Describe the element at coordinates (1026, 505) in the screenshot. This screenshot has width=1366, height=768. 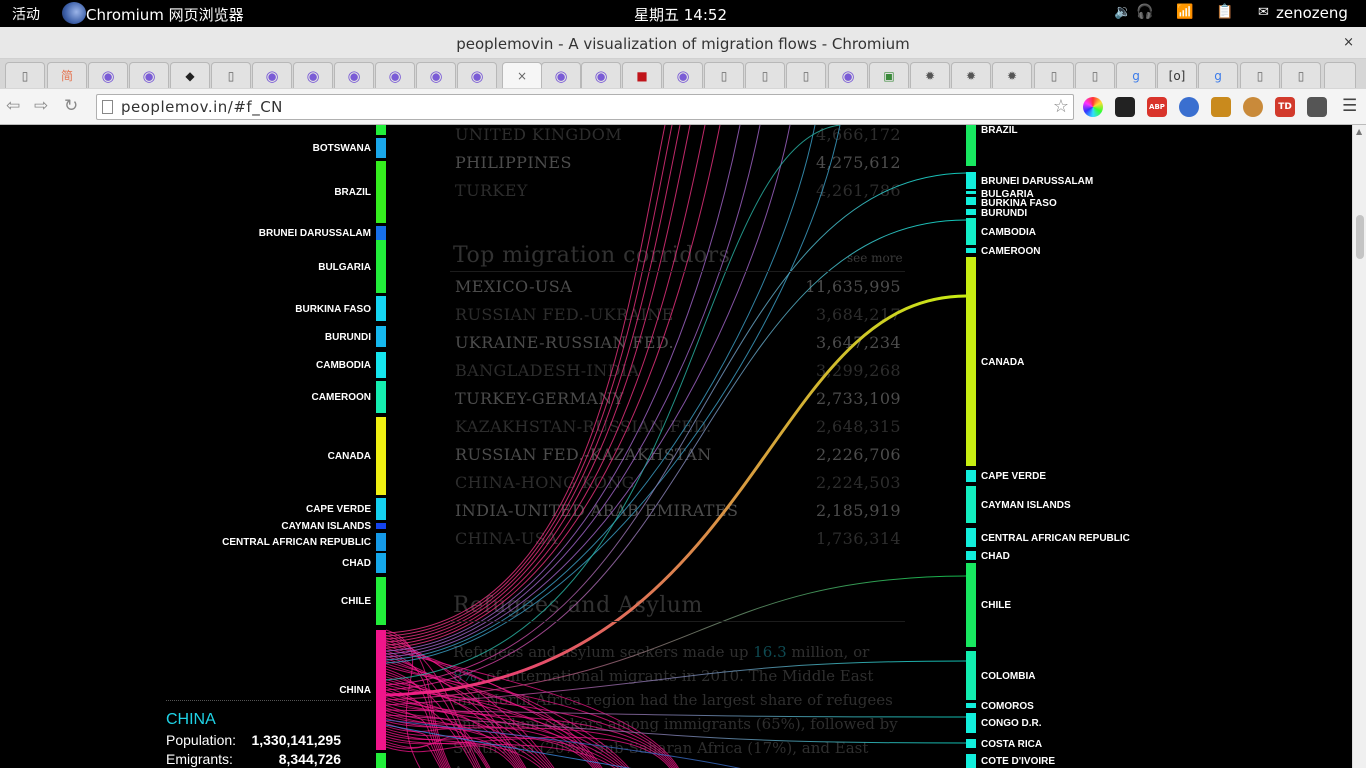
I see `right-country-label: CAYMAN ISLANDS` at that location.